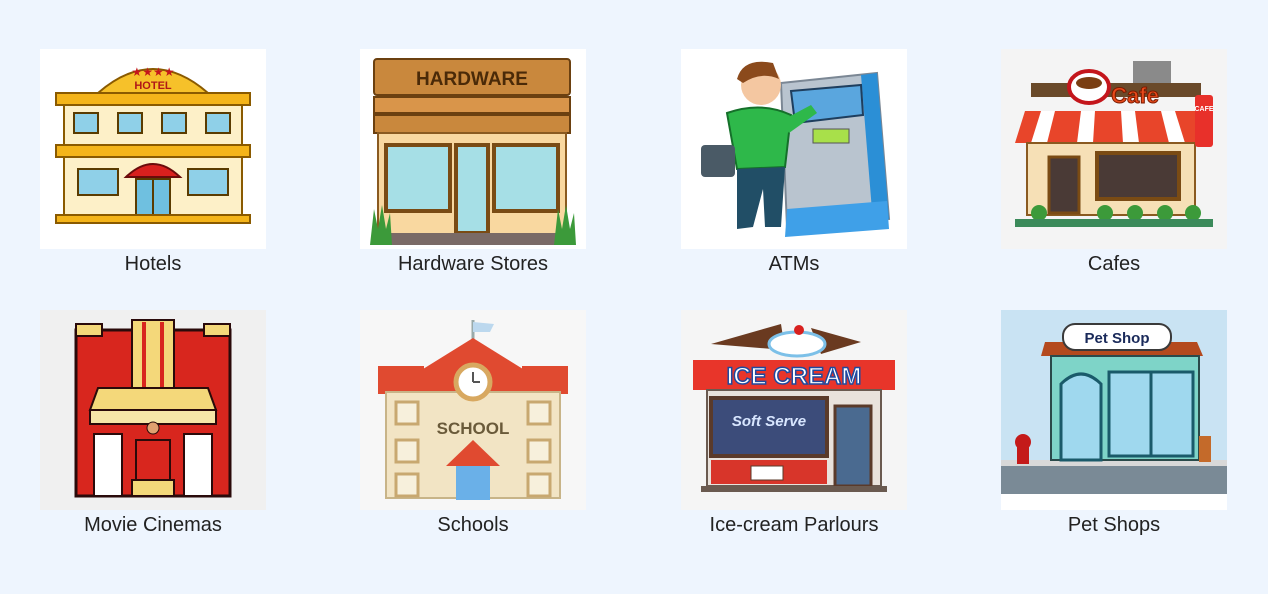 This screenshot has width=1268, height=594. What do you see at coordinates (1203, 109) in the screenshot?
I see `svg-text: CAFE` at bounding box center [1203, 109].